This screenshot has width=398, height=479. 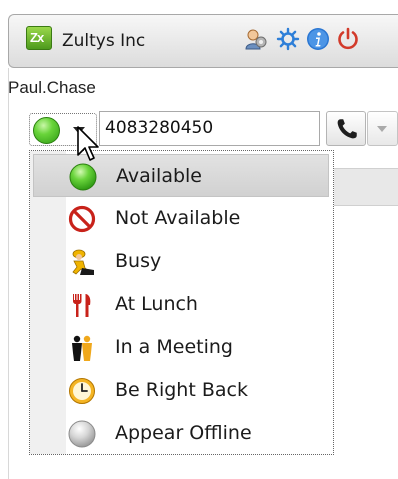 I want to click on chevron-down-icon, so click(x=382, y=129).